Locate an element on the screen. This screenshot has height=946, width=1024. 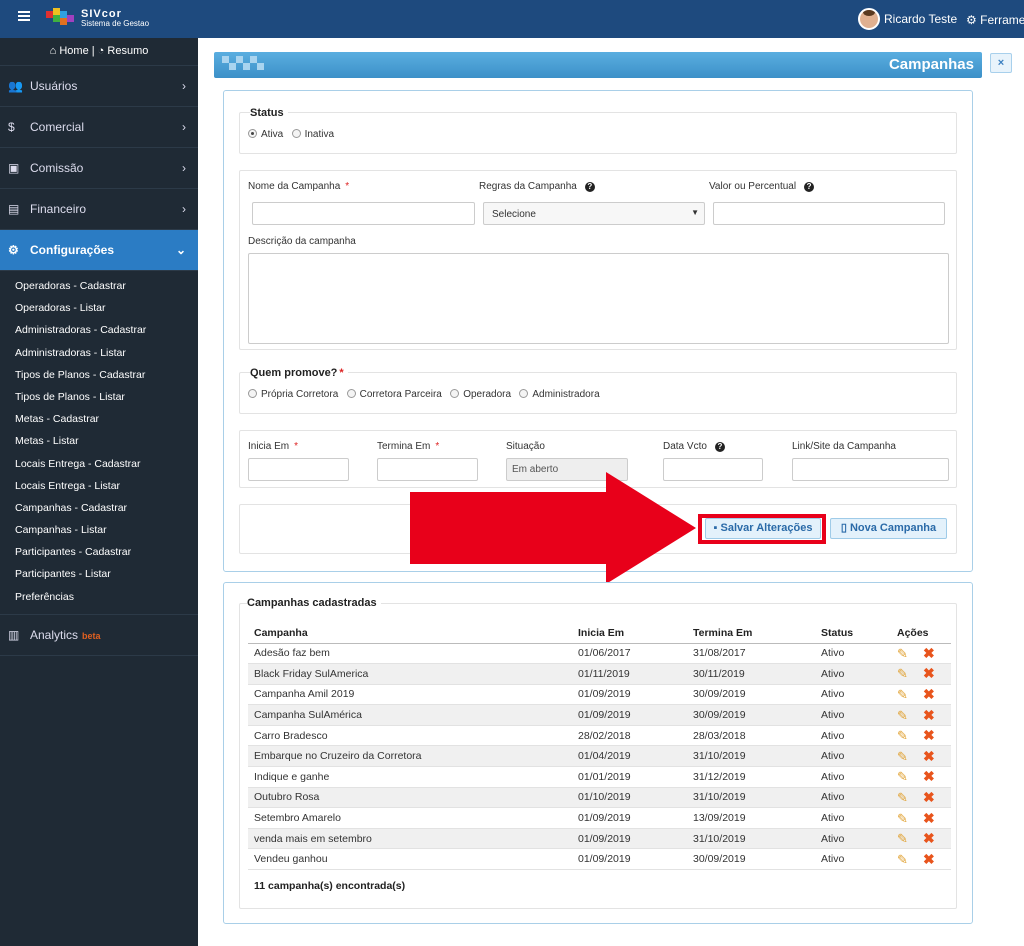
sidebar-item-financeiro: ▤ Financeiro › is located at coordinates (99, 209).